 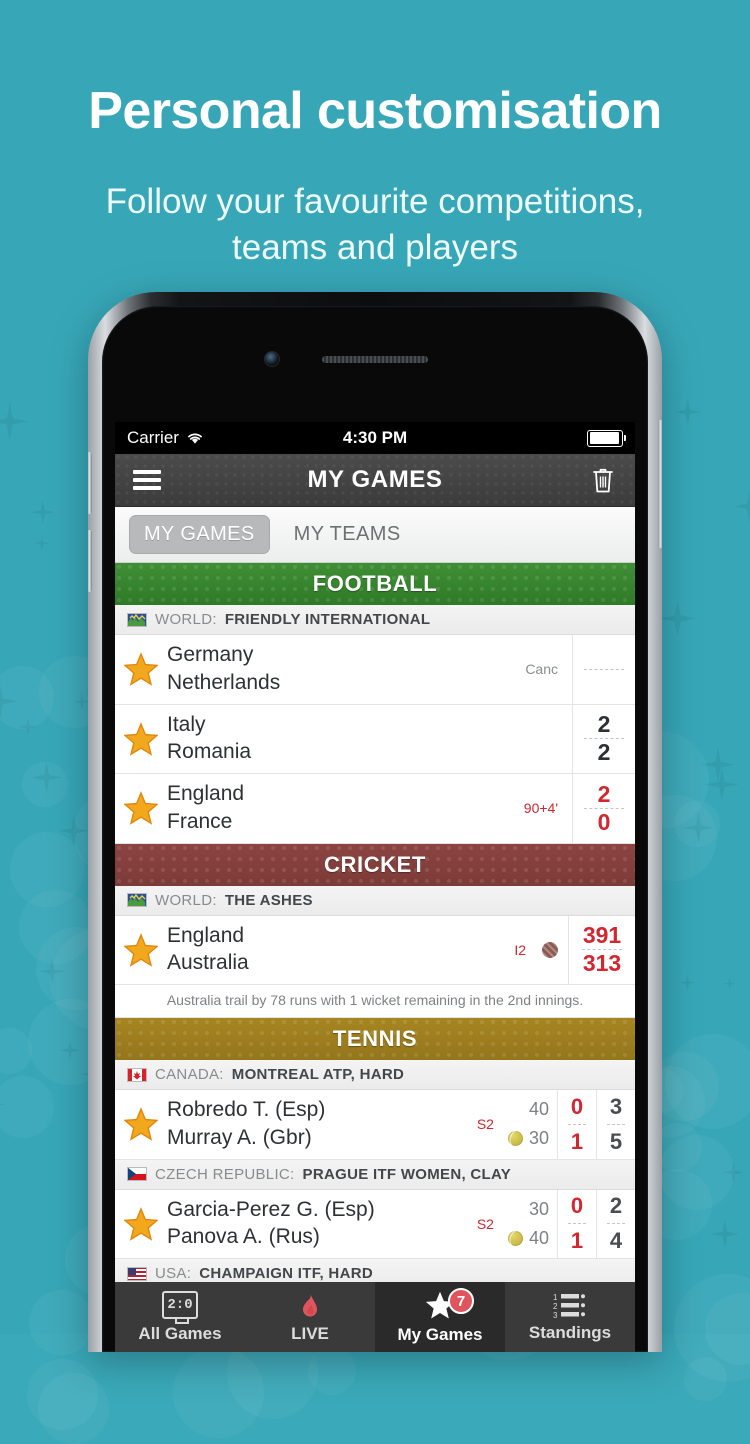 What do you see at coordinates (310, 1317) in the screenshot?
I see `tab-live: LIVE` at bounding box center [310, 1317].